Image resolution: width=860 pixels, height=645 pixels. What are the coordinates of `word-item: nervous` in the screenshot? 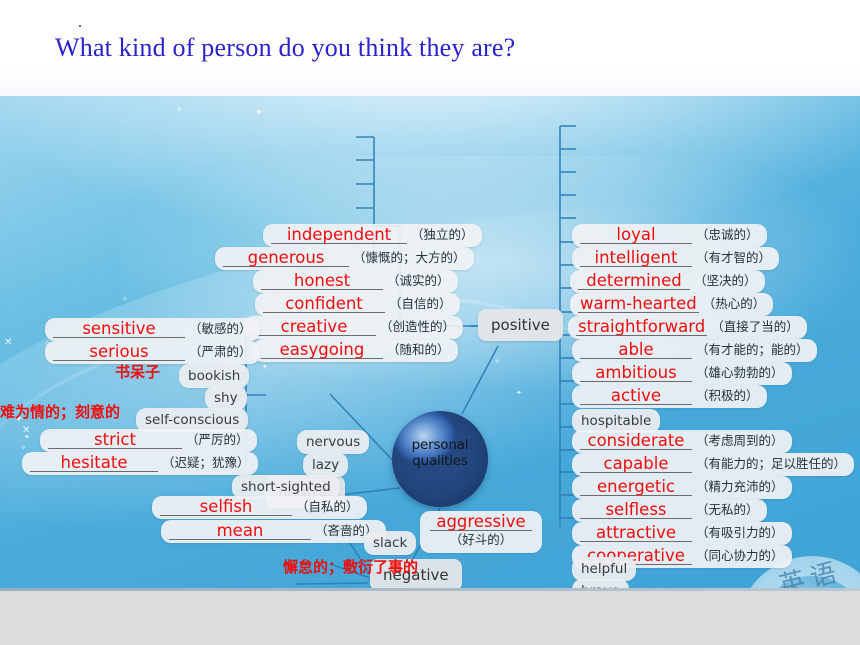 It's located at (333, 442).